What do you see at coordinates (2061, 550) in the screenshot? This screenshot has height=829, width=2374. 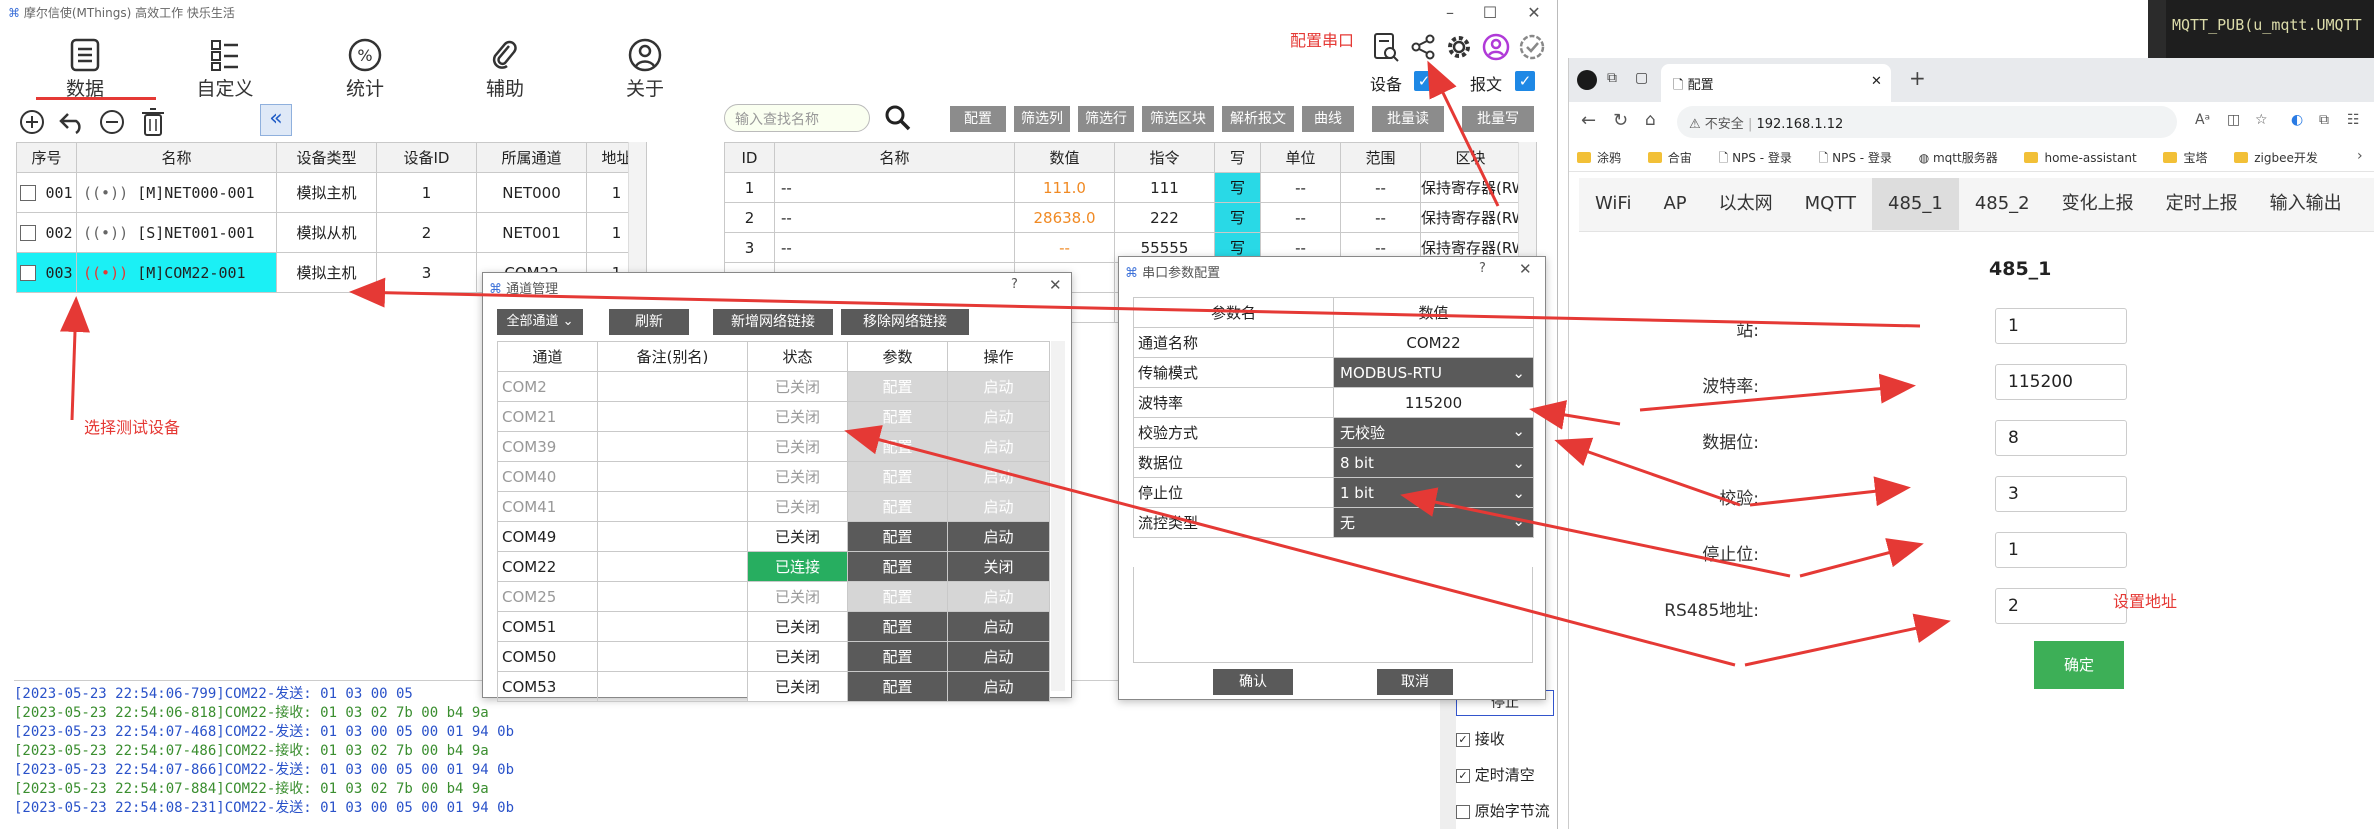 I see `stopbits-input: 1` at bounding box center [2061, 550].